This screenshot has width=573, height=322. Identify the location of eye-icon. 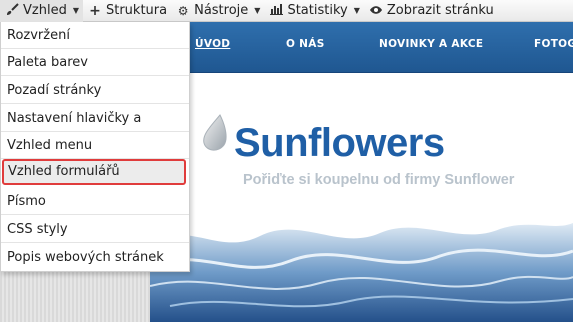
(376, 11).